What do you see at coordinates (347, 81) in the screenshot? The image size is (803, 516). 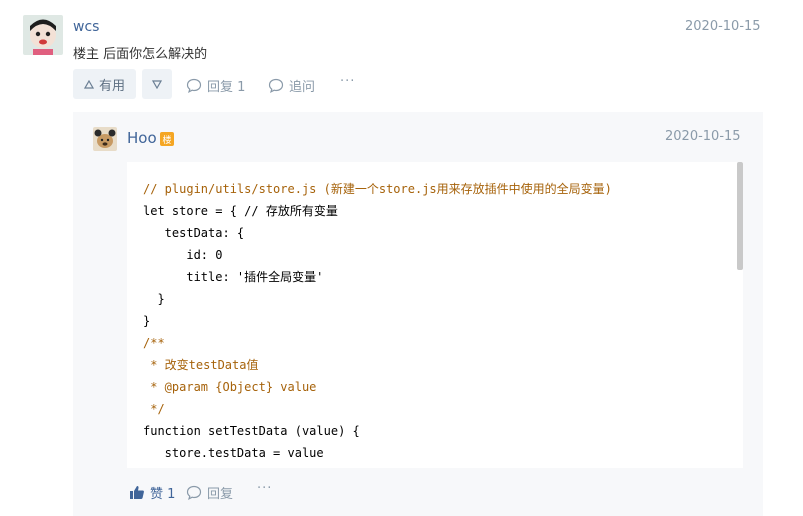 I see `more-button: ···` at bounding box center [347, 81].